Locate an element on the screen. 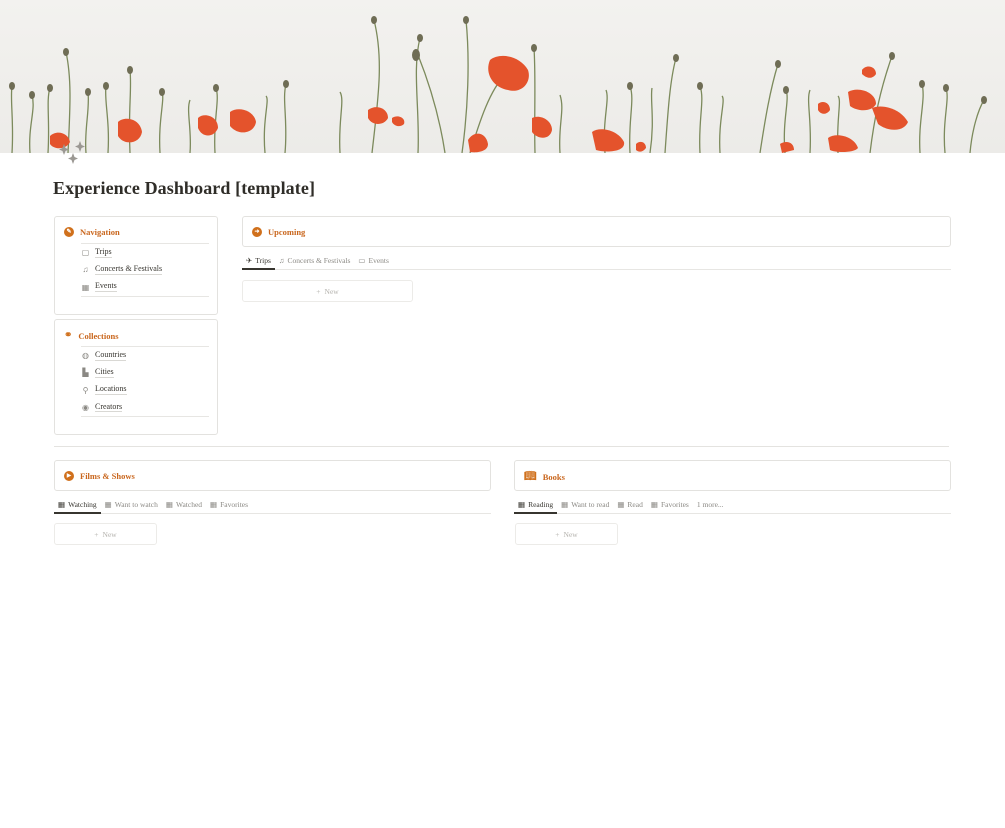  tab-watching: ▦ Watching is located at coordinates (77, 504).